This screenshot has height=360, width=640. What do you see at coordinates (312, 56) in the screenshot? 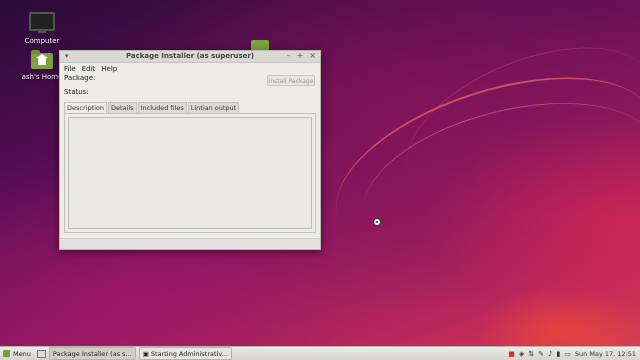
I see `close-icon: ×` at bounding box center [312, 56].